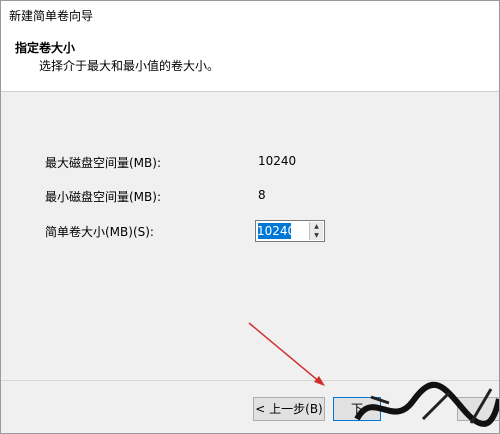  What do you see at coordinates (129, 66) in the screenshot?
I see `page-subtitle: 选择介于最大和最小值的卷大小。` at bounding box center [129, 66].